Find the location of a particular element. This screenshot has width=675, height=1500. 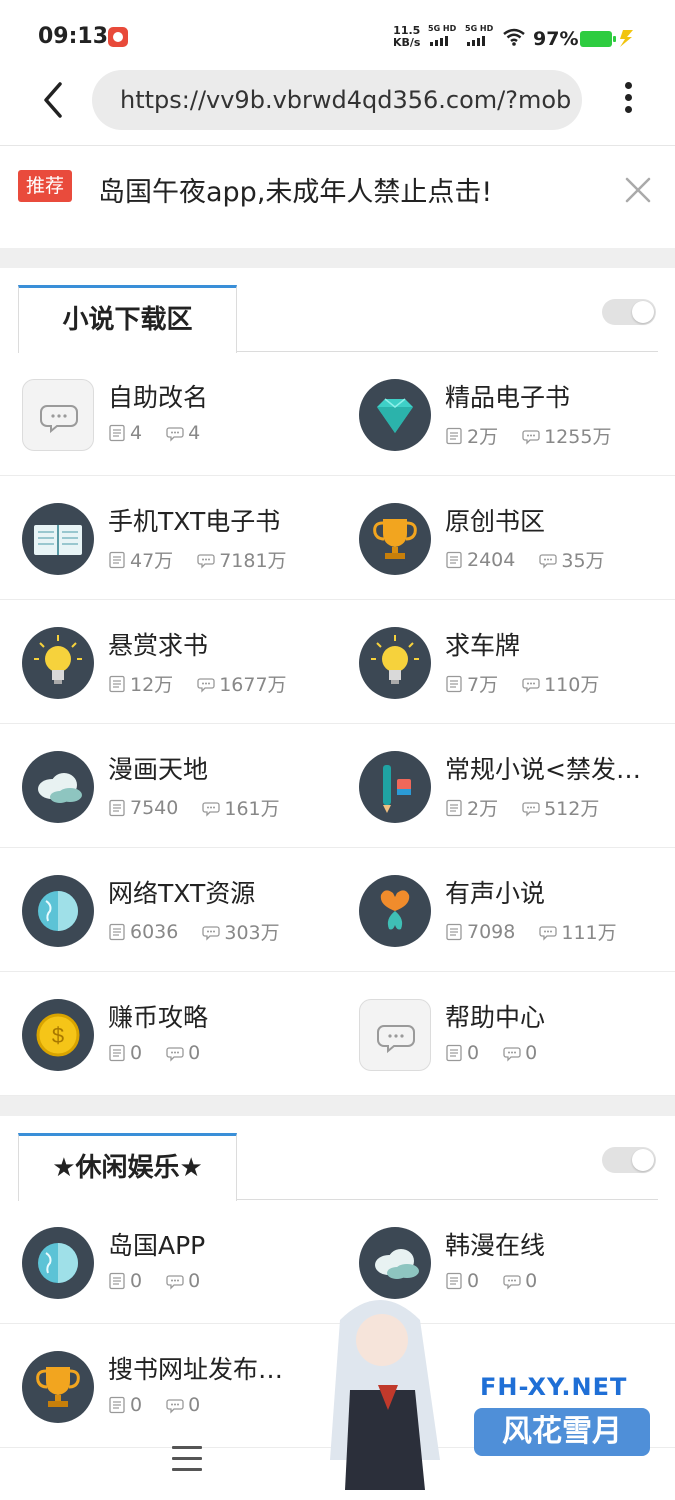

forum-stats: 6036 303万 is located at coordinates (194, 931).